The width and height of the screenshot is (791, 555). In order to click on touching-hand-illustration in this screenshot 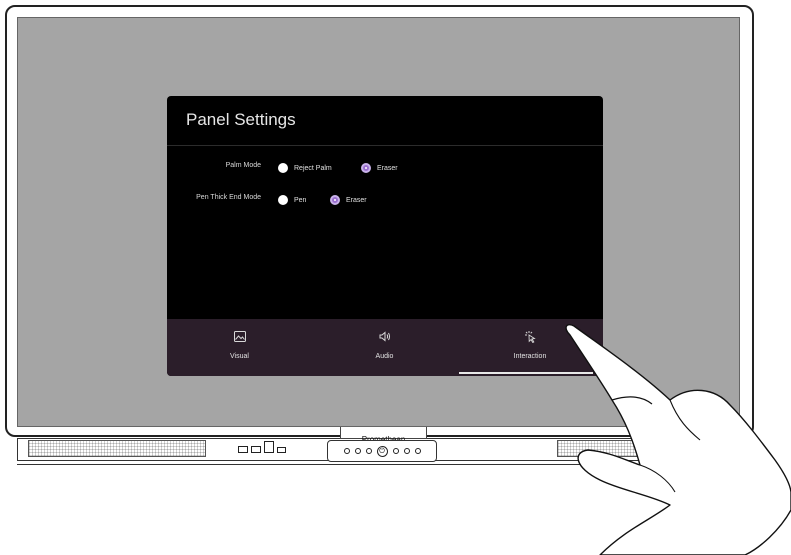, I will do `click(678, 439)`.